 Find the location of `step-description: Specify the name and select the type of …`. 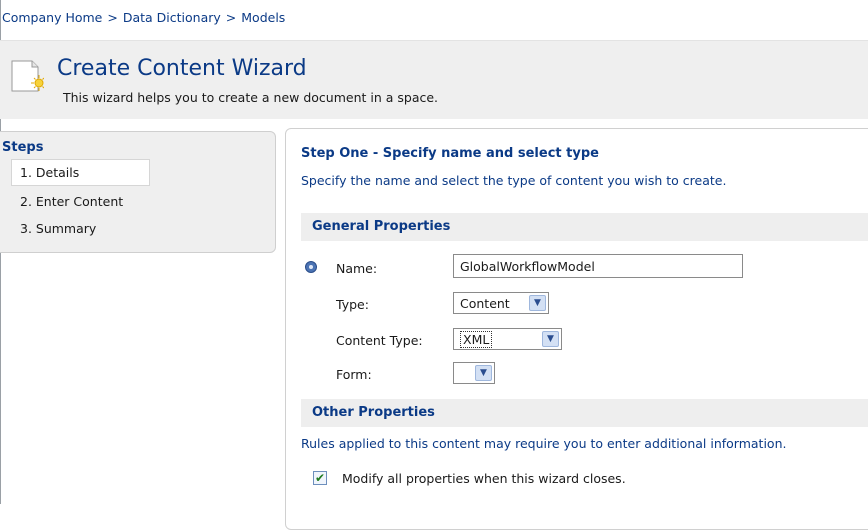

step-description: Specify the name and select the type of … is located at coordinates (514, 180).